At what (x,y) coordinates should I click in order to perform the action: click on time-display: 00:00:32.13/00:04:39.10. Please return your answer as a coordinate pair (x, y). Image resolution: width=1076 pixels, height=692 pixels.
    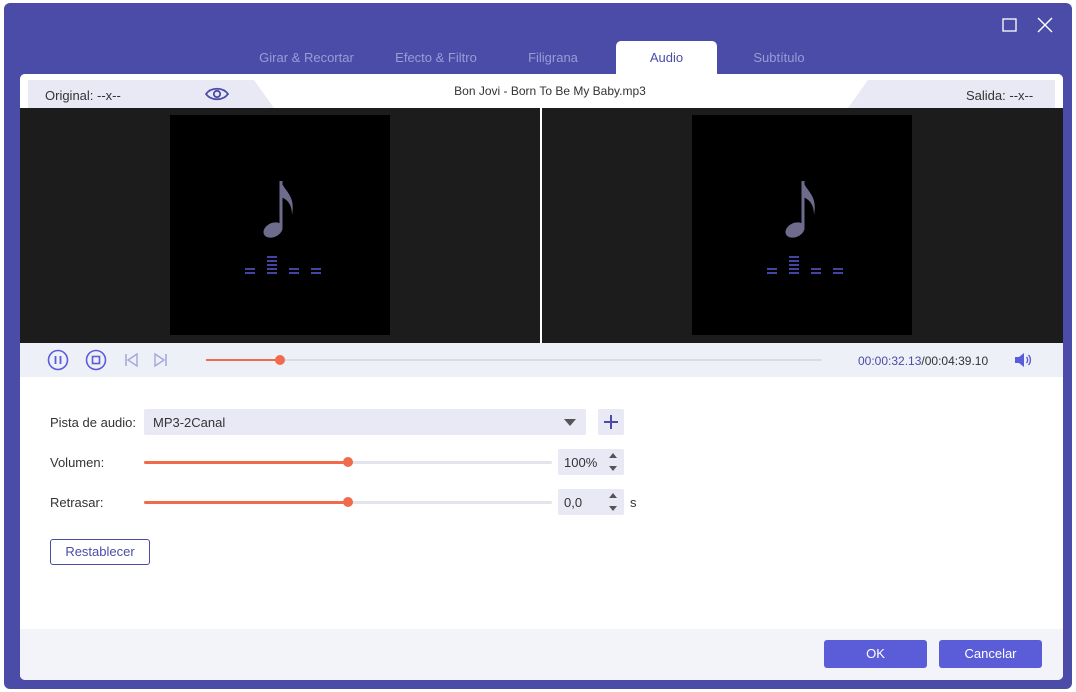
    Looking at the image, I should click on (923, 361).